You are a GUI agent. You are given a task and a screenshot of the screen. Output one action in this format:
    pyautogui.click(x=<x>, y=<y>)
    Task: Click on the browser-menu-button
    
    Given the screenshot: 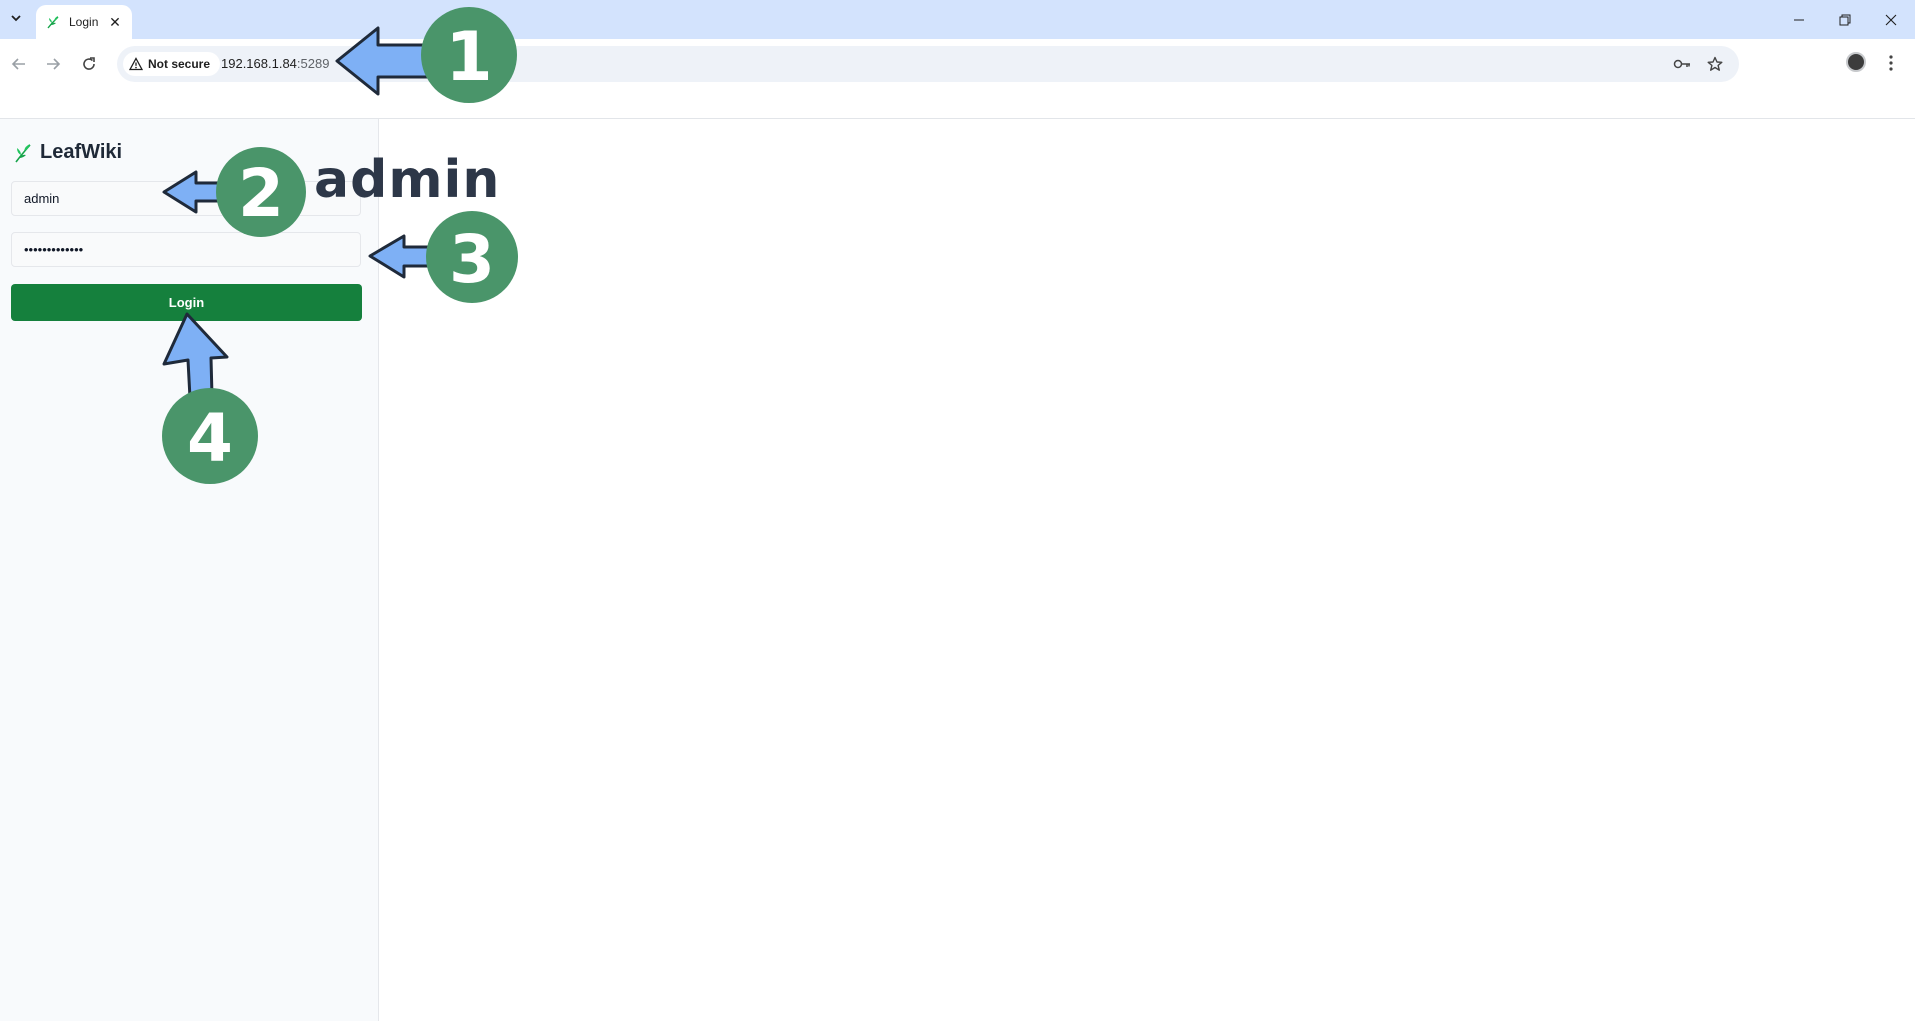 What is the action you would take?
    pyautogui.click(x=1891, y=63)
    